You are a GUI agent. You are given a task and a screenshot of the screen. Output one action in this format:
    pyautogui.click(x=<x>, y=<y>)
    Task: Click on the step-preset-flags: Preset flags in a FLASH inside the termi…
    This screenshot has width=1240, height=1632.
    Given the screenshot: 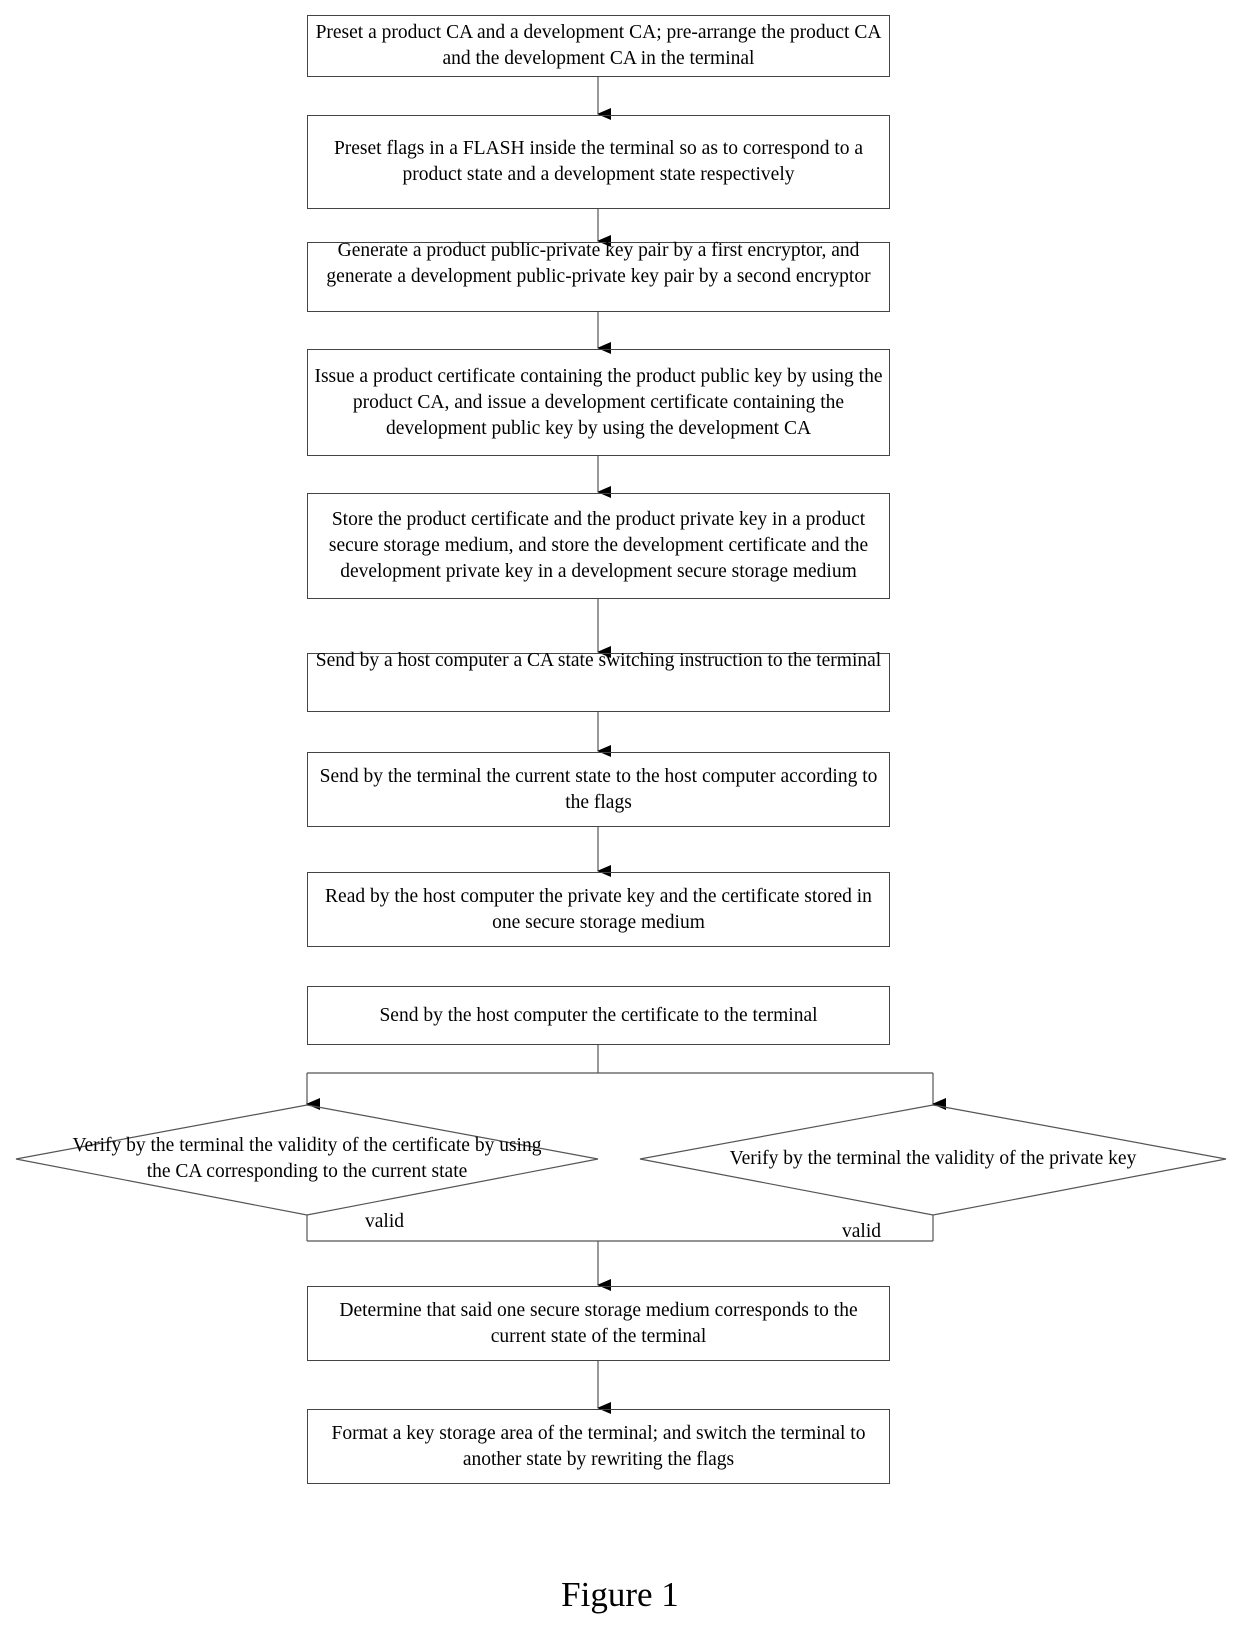 What is the action you would take?
    pyautogui.click(x=598, y=162)
    